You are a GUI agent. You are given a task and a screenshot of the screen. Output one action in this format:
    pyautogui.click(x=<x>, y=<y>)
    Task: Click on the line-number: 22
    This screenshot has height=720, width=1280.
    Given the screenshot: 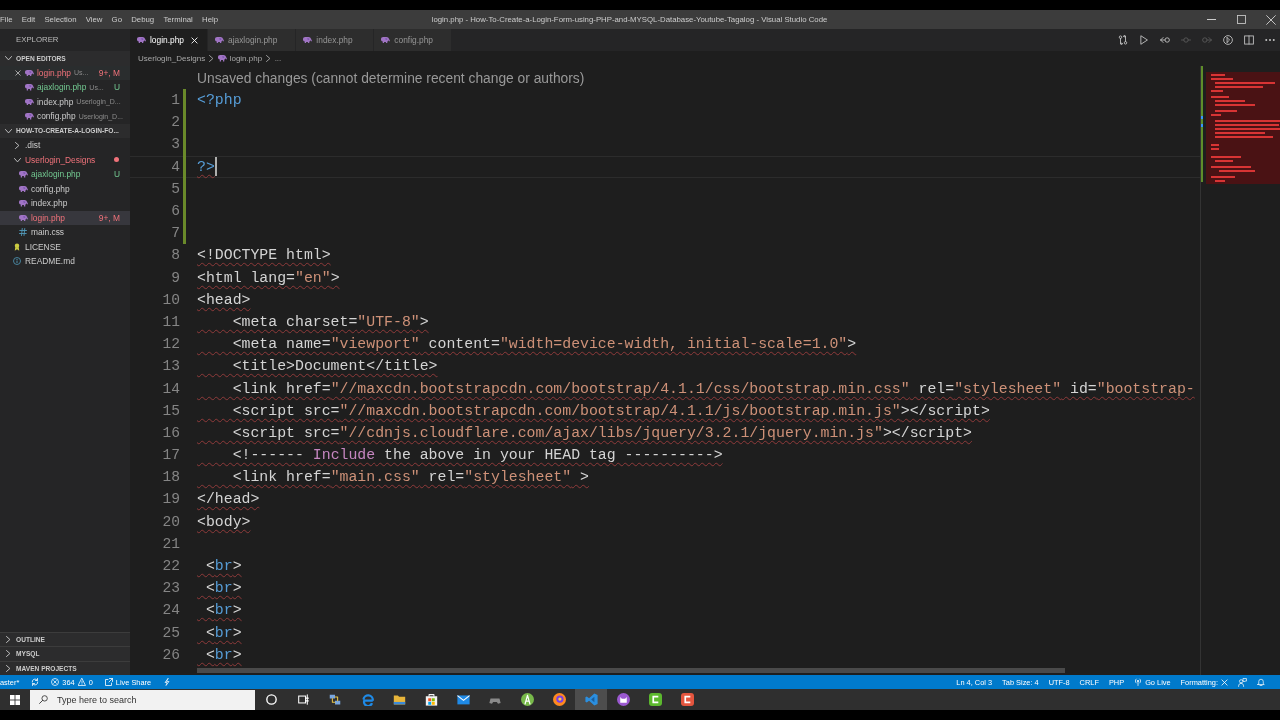 What is the action you would take?
    pyautogui.click(x=170, y=566)
    